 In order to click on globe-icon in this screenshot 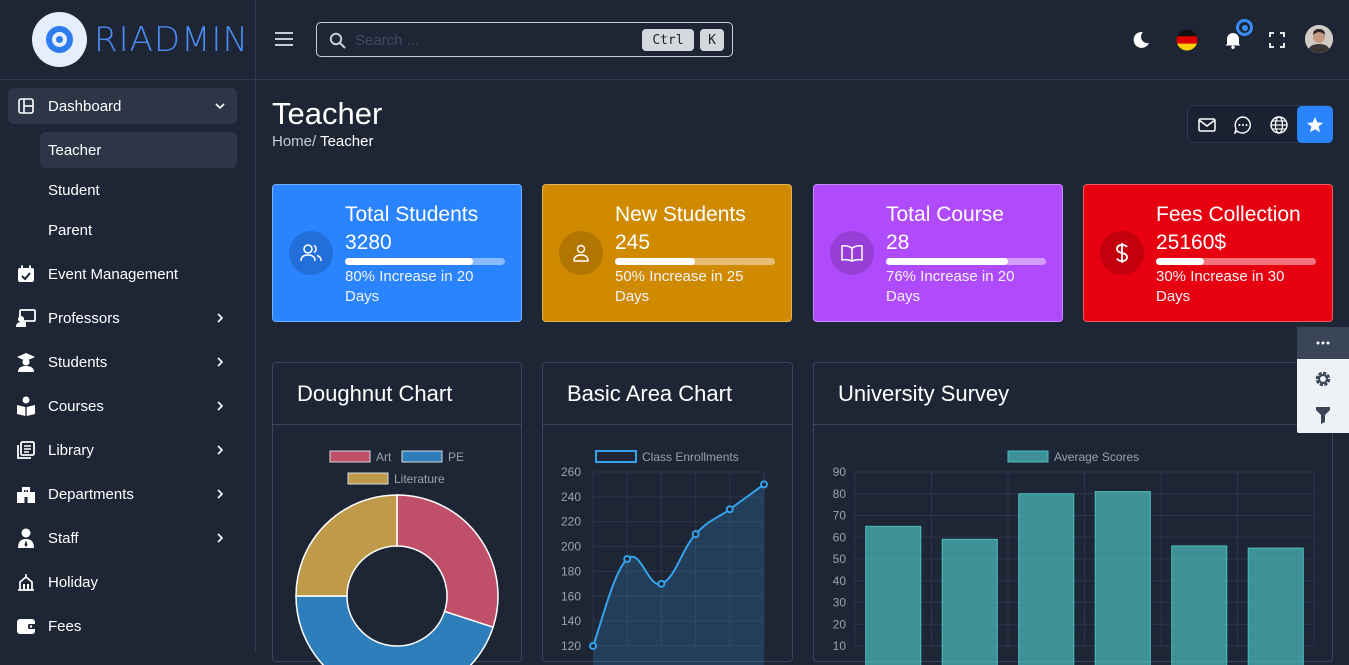, I will do `click(1279, 124)`.